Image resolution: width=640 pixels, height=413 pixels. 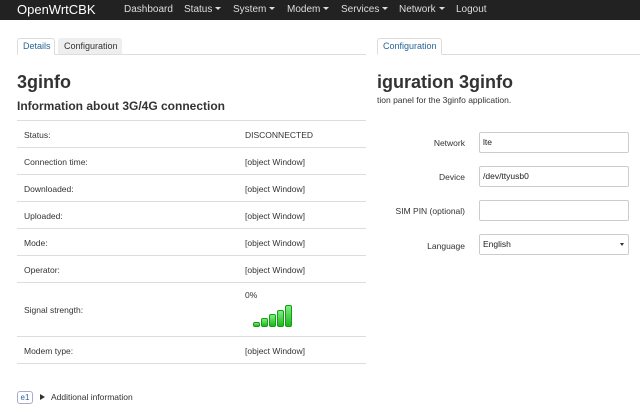 I want to click on details-tabs: Details Configuration, so click(x=191, y=46).